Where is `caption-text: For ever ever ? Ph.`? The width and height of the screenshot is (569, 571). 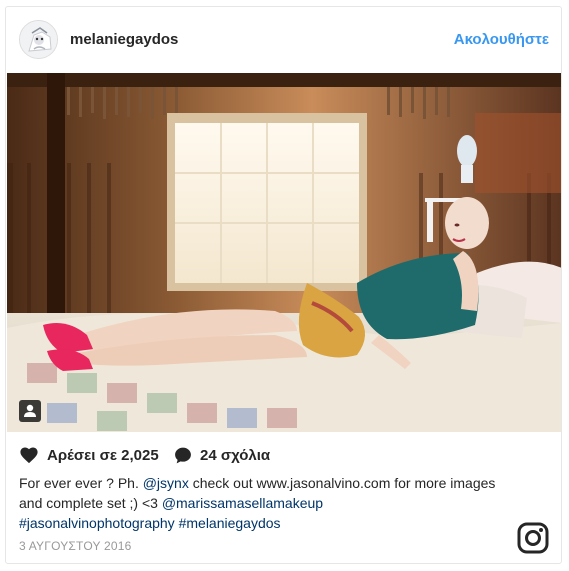 caption-text: For ever ever ? Ph. is located at coordinates (81, 483).